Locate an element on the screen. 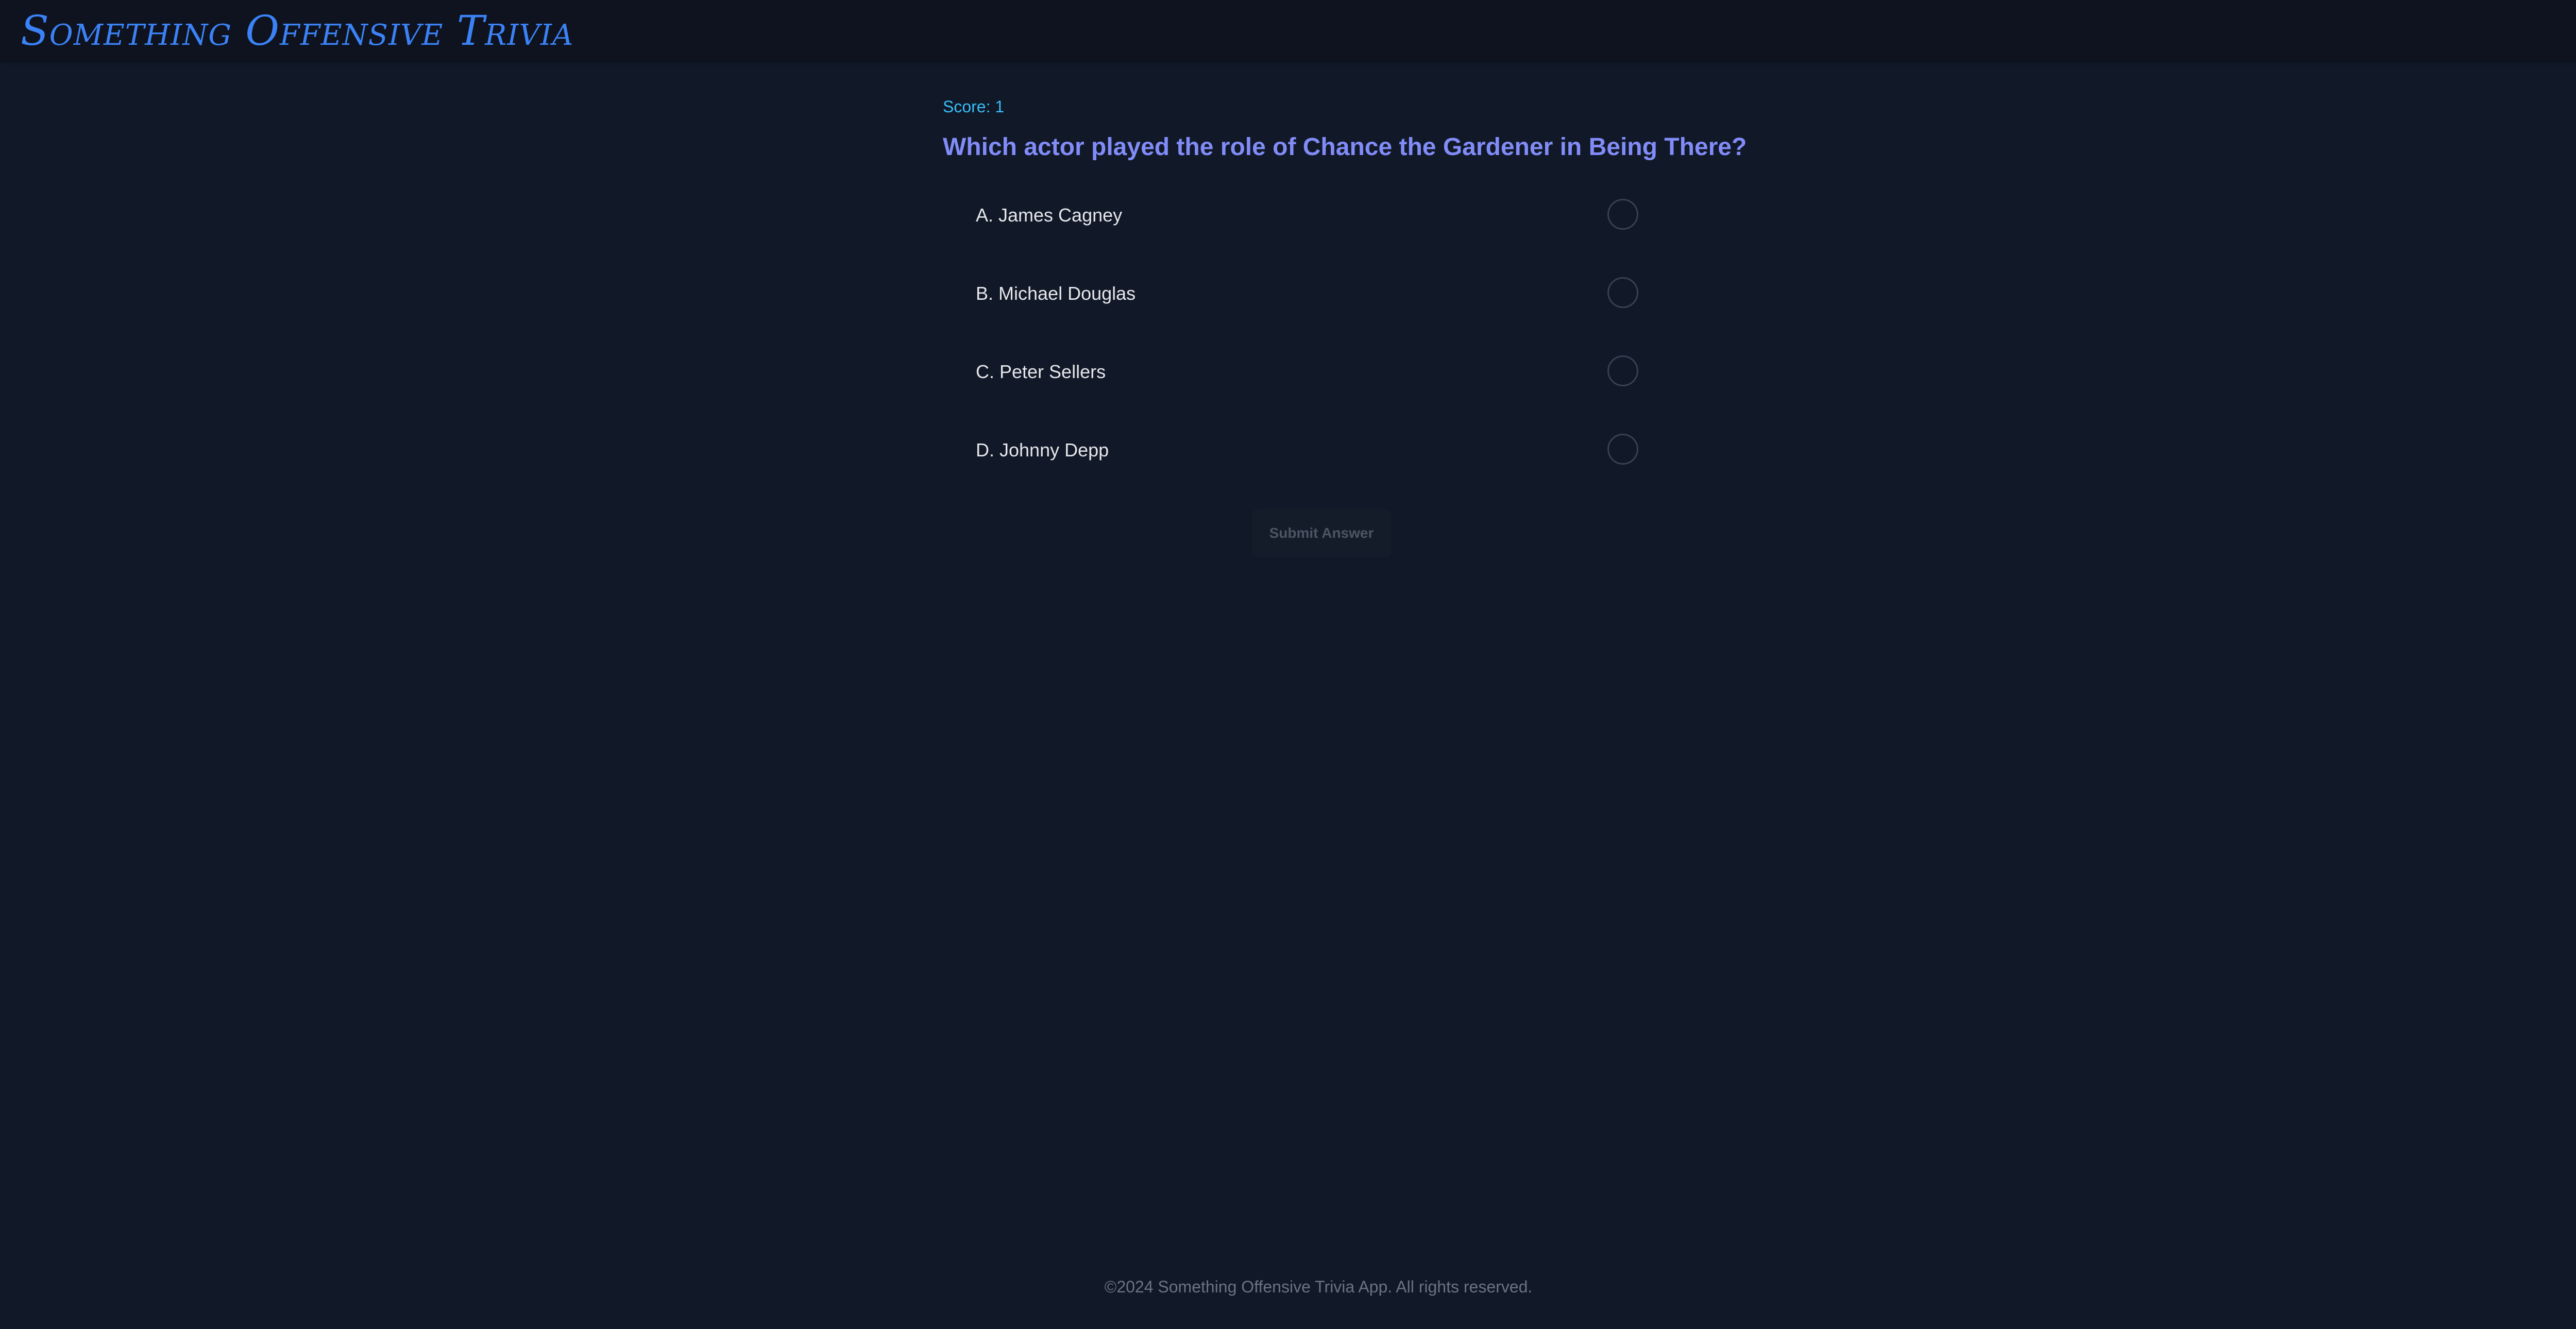 The height and width of the screenshot is (1329, 2576). answer-option-label: C. Peter Sellers is located at coordinates (1041, 371).